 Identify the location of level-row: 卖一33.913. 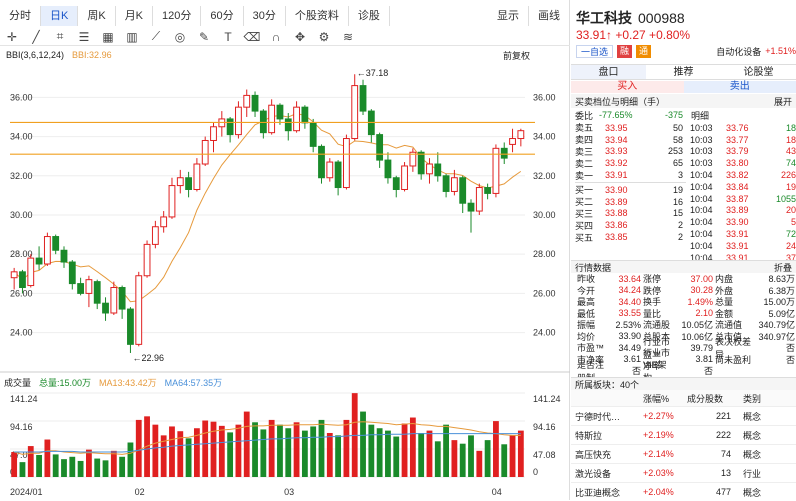
(630, 175).